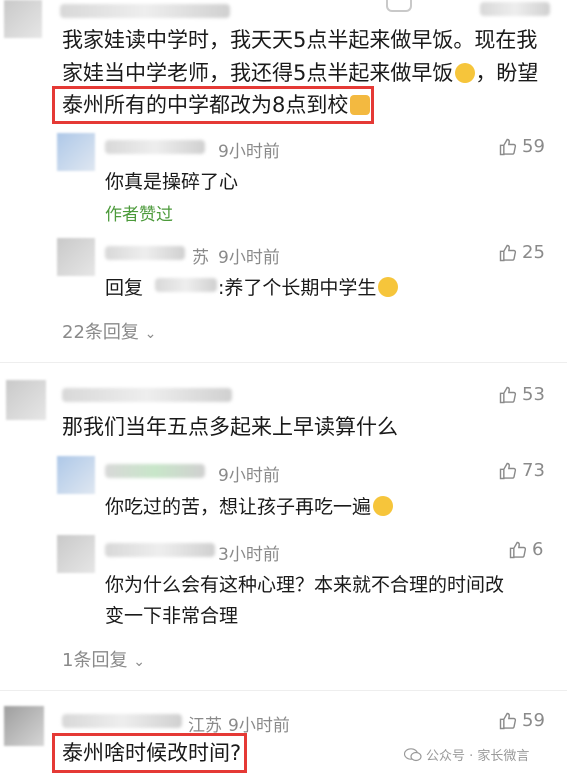 The height and width of the screenshot is (783, 567). Describe the element at coordinates (308, 286) in the screenshot. I see `reply-text: :养了个长期中学生` at that location.